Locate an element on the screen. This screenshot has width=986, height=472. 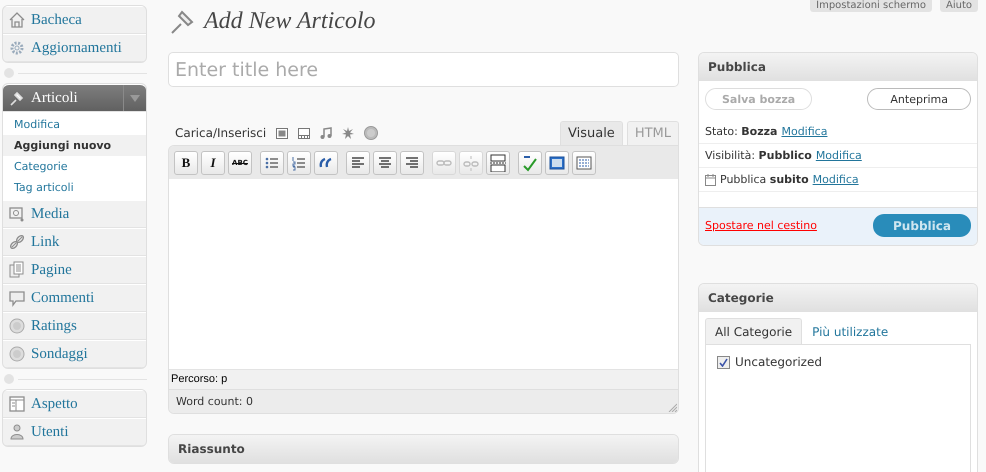
category-tab: Più utilizzate is located at coordinates (850, 331).